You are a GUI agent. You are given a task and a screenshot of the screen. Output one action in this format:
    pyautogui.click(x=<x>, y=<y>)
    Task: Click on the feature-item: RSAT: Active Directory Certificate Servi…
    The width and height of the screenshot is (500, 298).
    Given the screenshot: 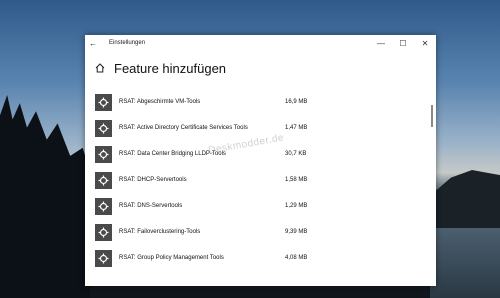 What is the action you would take?
    pyautogui.click(x=245, y=128)
    